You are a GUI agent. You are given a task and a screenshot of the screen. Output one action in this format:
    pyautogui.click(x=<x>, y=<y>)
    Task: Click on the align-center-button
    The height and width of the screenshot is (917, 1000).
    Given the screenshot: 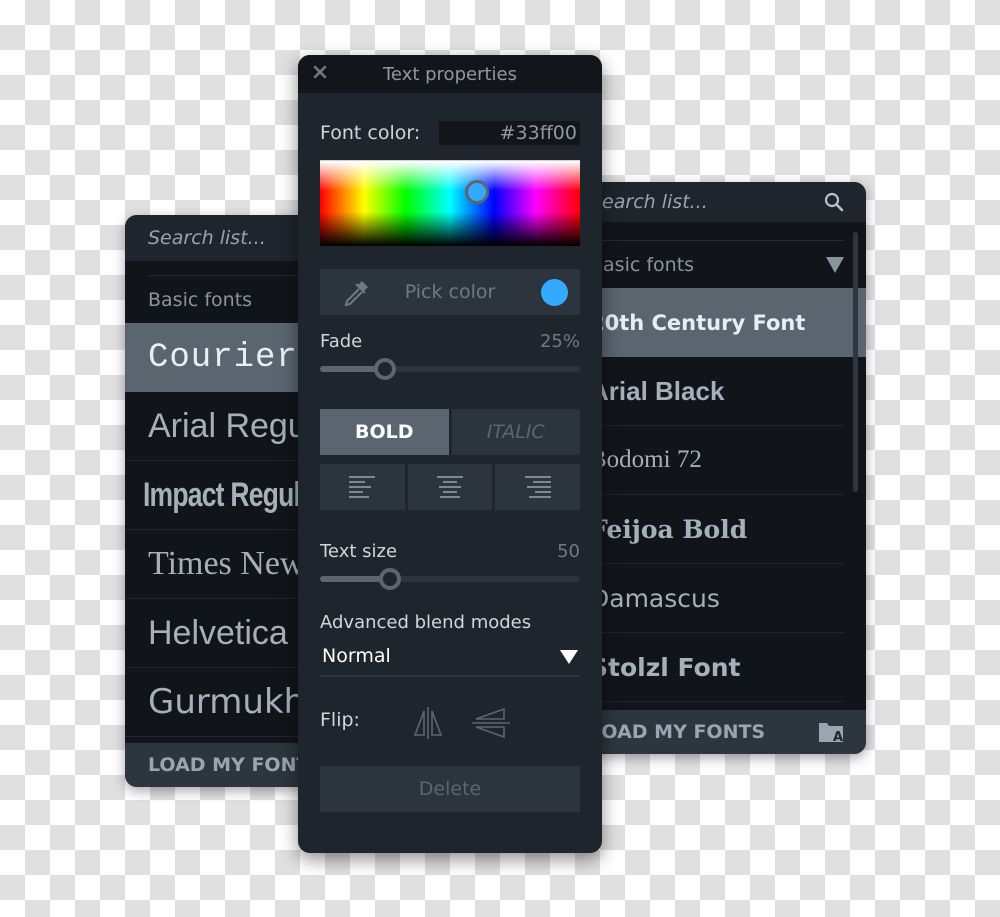 What is the action you would take?
    pyautogui.click(x=450, y=487)
    